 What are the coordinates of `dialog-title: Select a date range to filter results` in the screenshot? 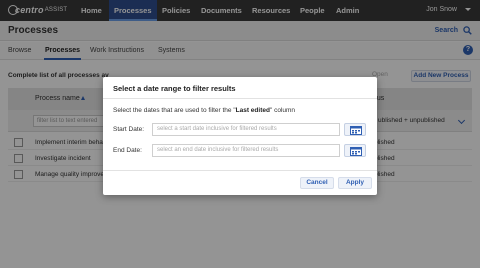 It's located at (174, 88).